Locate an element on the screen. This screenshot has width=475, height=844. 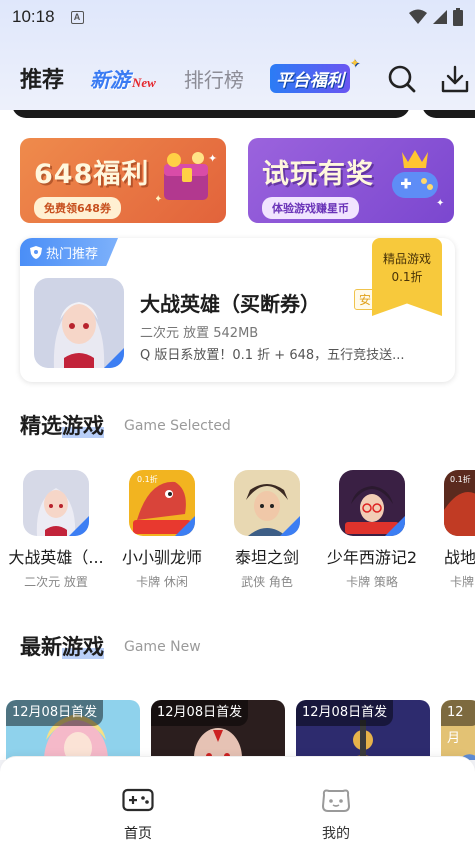
game-card: 泰坦之剑 武侠 角色 is located at coordinates (267, 530).